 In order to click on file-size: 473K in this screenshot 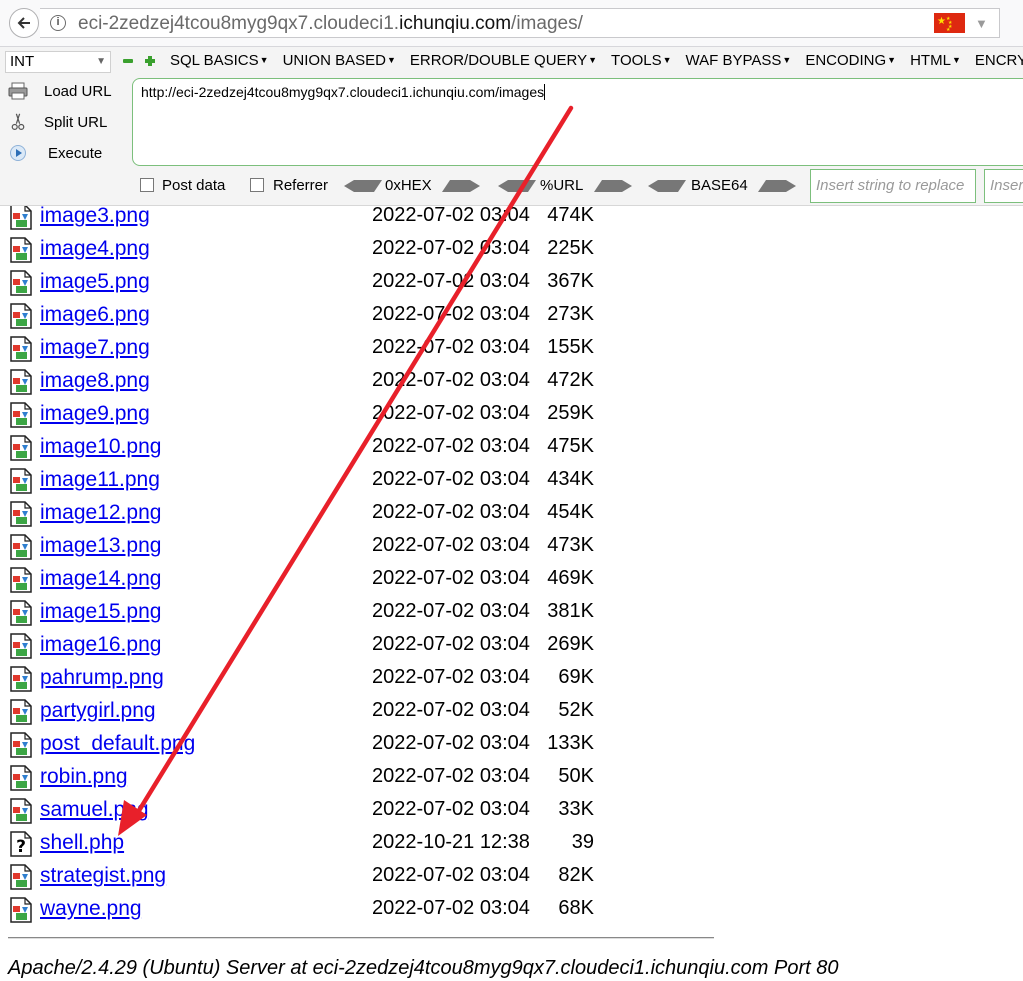, I will do `click(570, 545)`.